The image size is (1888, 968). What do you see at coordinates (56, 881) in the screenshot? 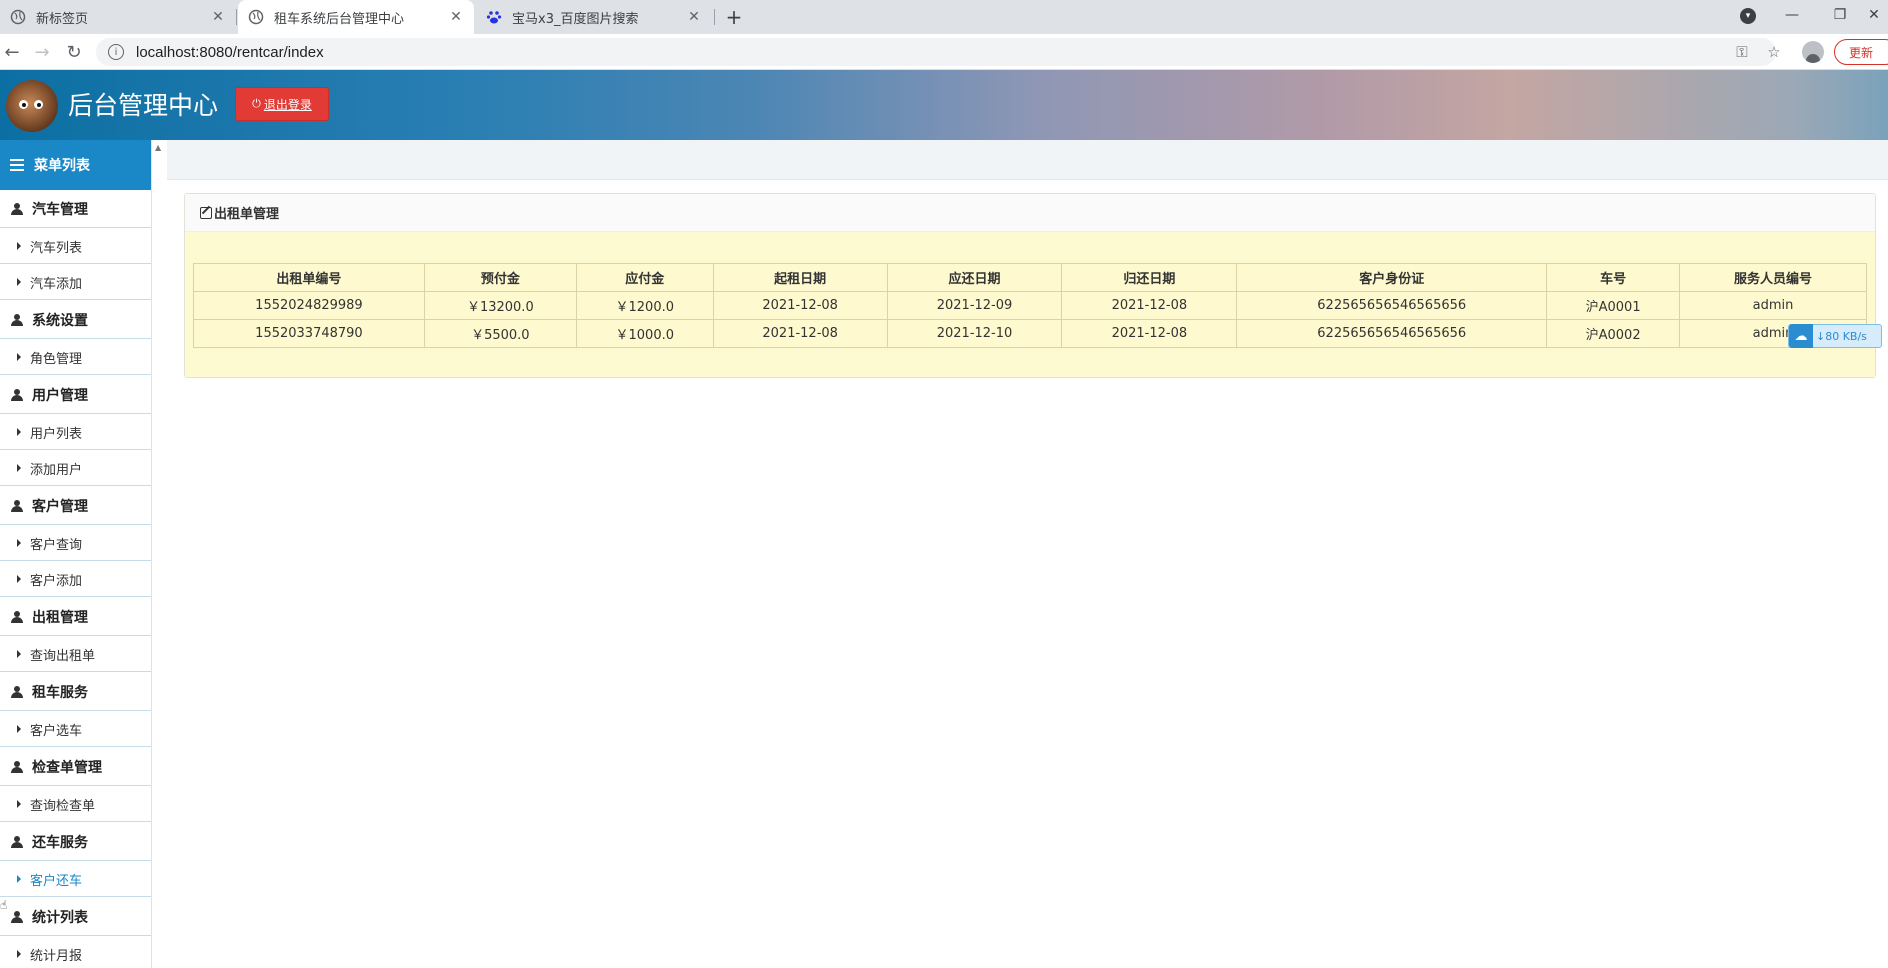
I see `sidebar-item-label: 客户还车` at bounding box center [56, 881].